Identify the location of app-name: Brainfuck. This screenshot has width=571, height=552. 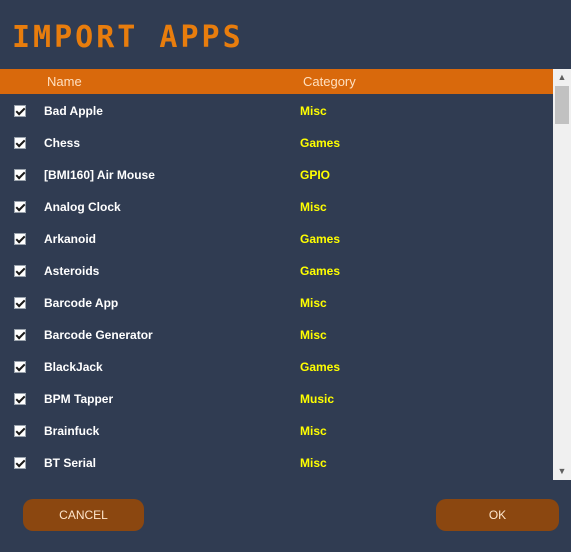
(72, 431).